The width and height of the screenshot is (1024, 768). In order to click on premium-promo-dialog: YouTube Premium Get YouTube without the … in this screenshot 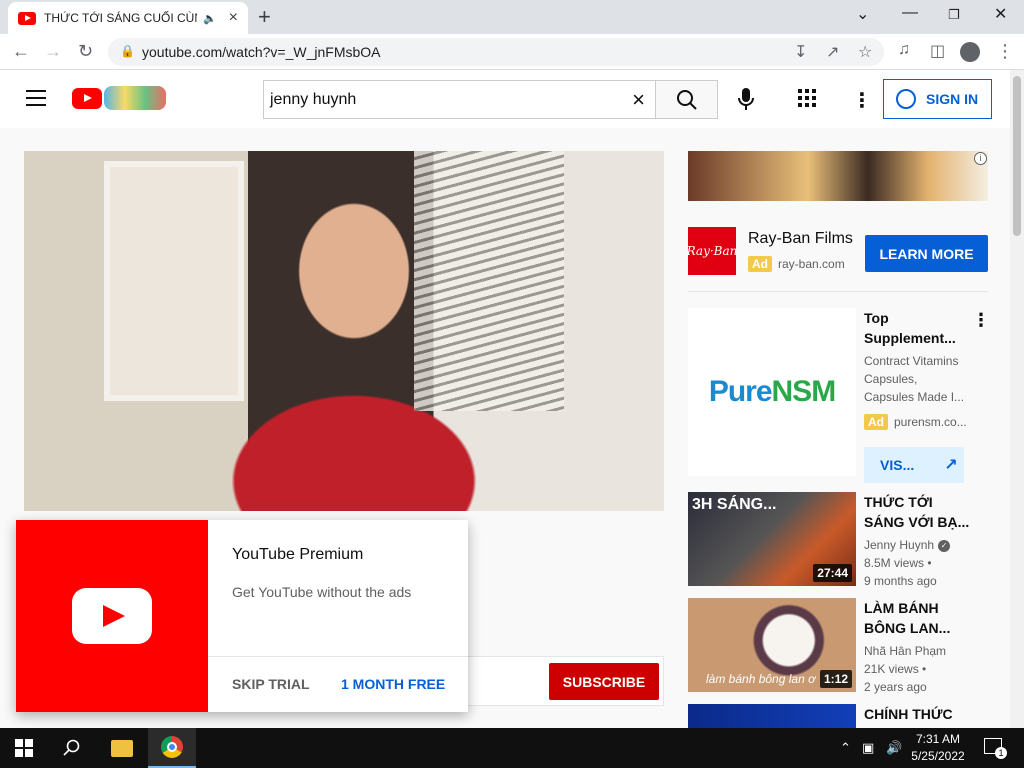, I will do `click(242, 616)`.